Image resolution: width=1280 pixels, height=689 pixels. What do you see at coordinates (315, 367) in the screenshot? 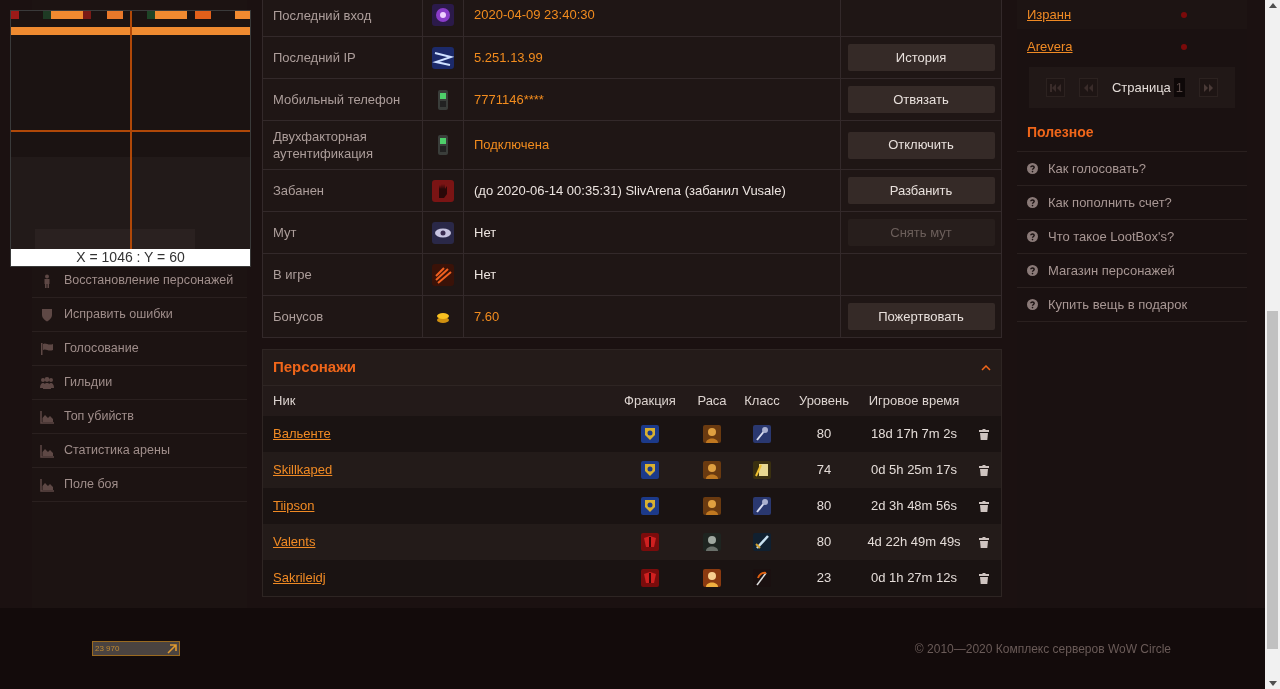
I see `section-title: Персонажи` at bounding box center [315, 367].